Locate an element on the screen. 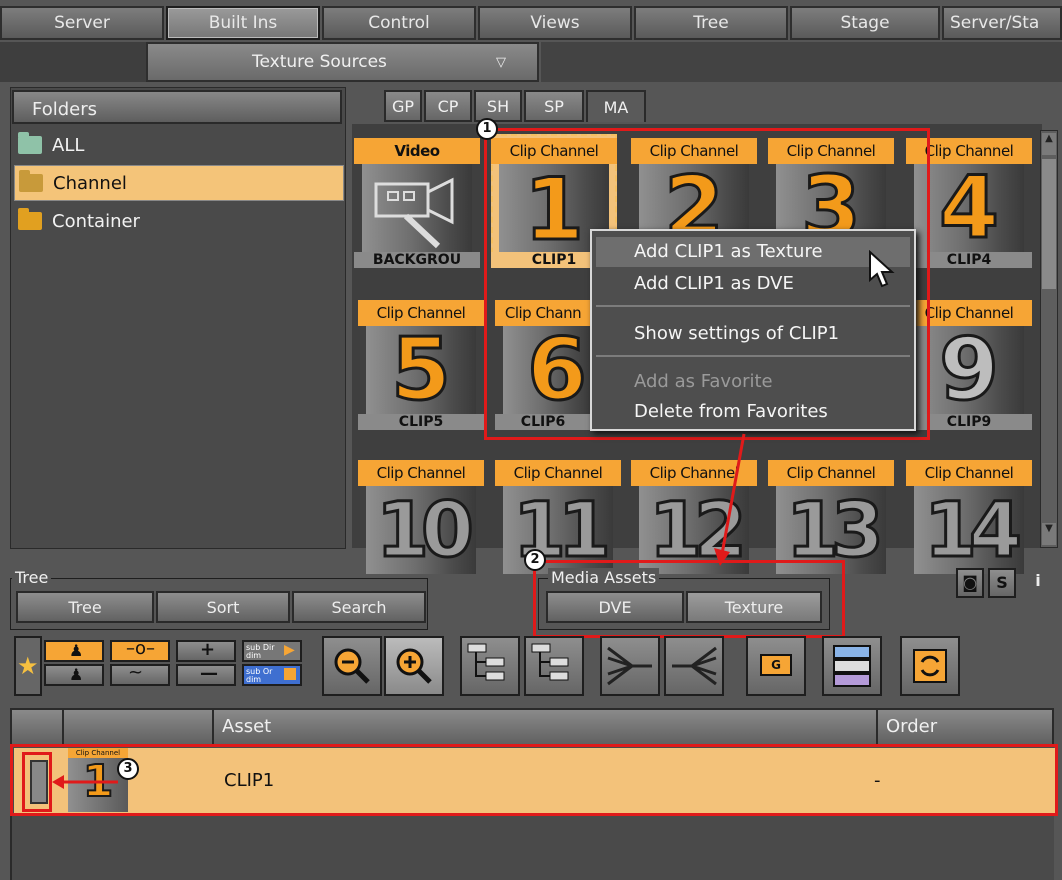 This screenshot has height=880, width=1062. person-icon: ♟ is located at coordinates (76, 674).